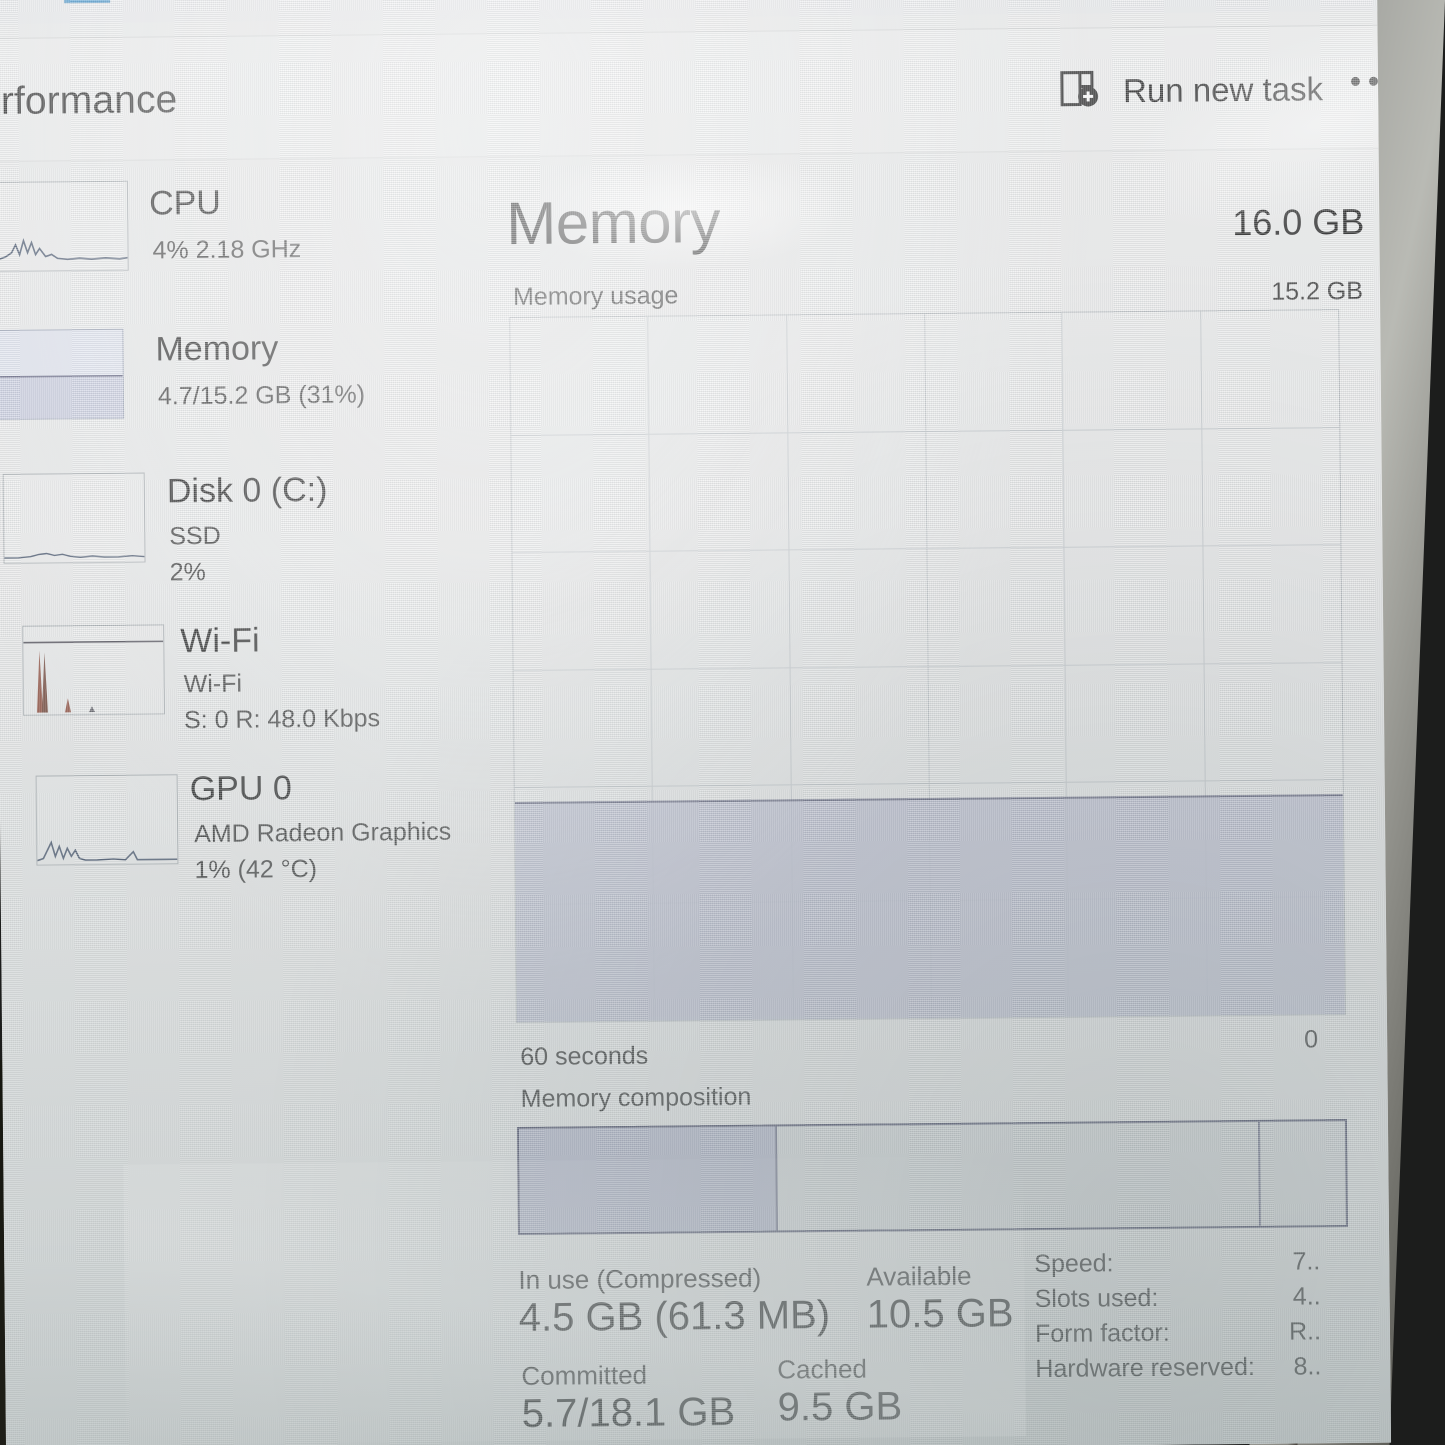 This screenshot has width=1445, height=1445. What do you see at coordinates (89, 101) in the screenshot?
I see `page-title: erformance` at bounding box center [89, 101].